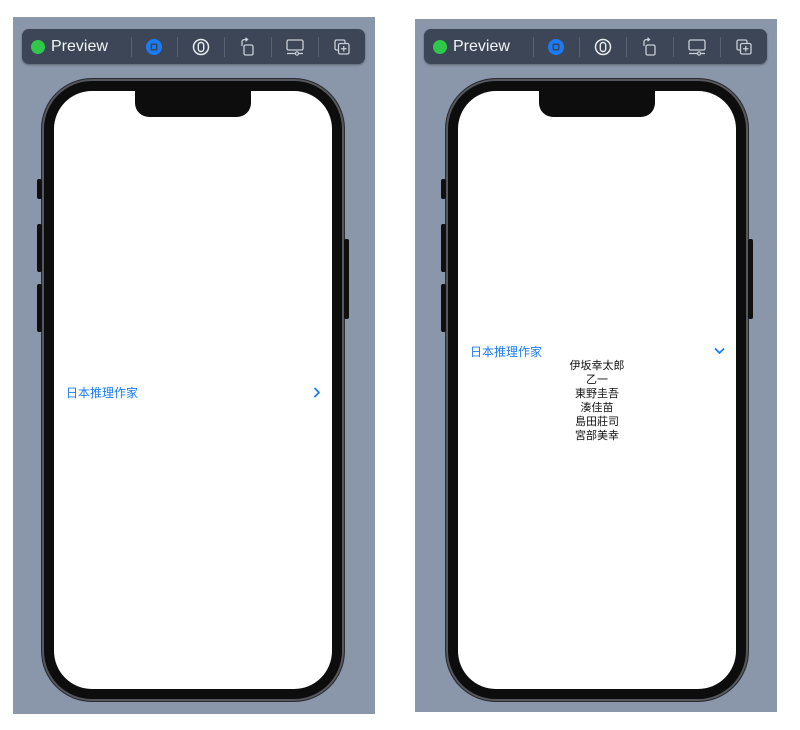 This screenshot has height=730, width=800. I want to click on list-item: 乙一, so click(597, 380).